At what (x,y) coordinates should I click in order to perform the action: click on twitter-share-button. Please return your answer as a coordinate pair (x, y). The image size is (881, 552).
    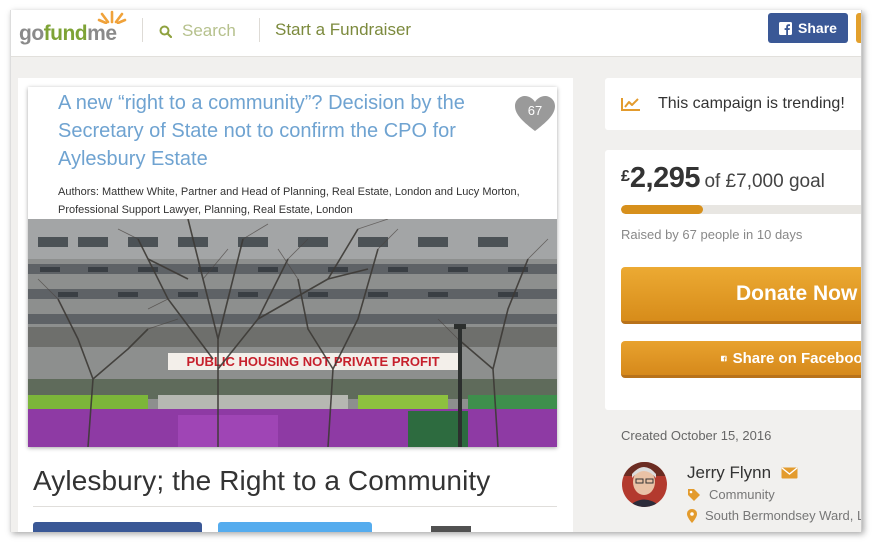
    Looking at the image, I should click on (295, 527).